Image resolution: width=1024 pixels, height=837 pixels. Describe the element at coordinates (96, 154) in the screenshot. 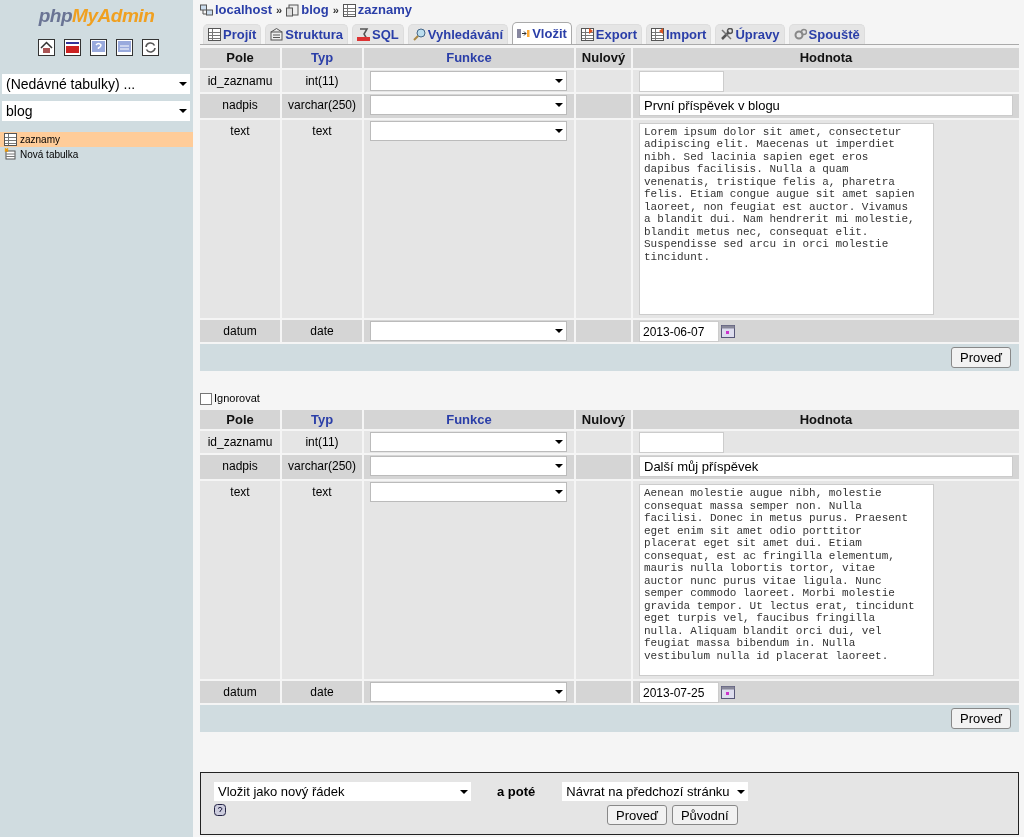

I see `tree-item: Nová tabulka` at that location.